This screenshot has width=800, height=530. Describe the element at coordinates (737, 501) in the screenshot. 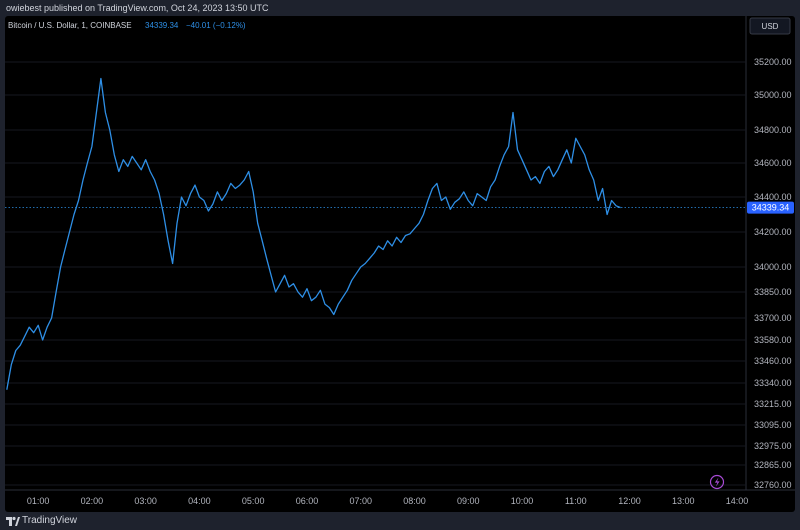

I see `x-tick-label: 14:00` at that location.